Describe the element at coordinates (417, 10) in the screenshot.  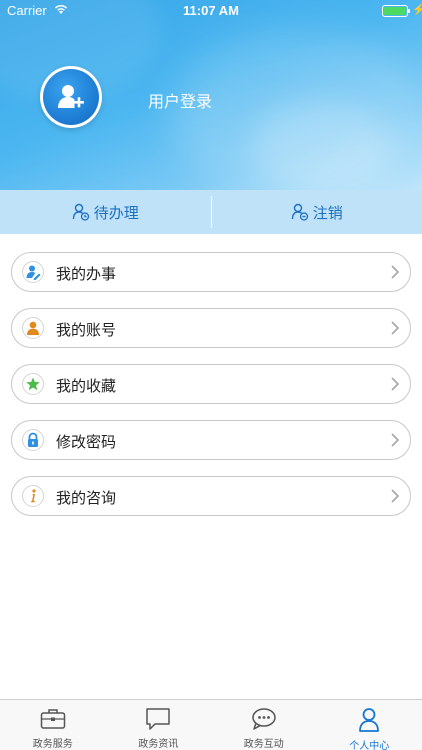
I see `charging-icon: ⚡` at that location.